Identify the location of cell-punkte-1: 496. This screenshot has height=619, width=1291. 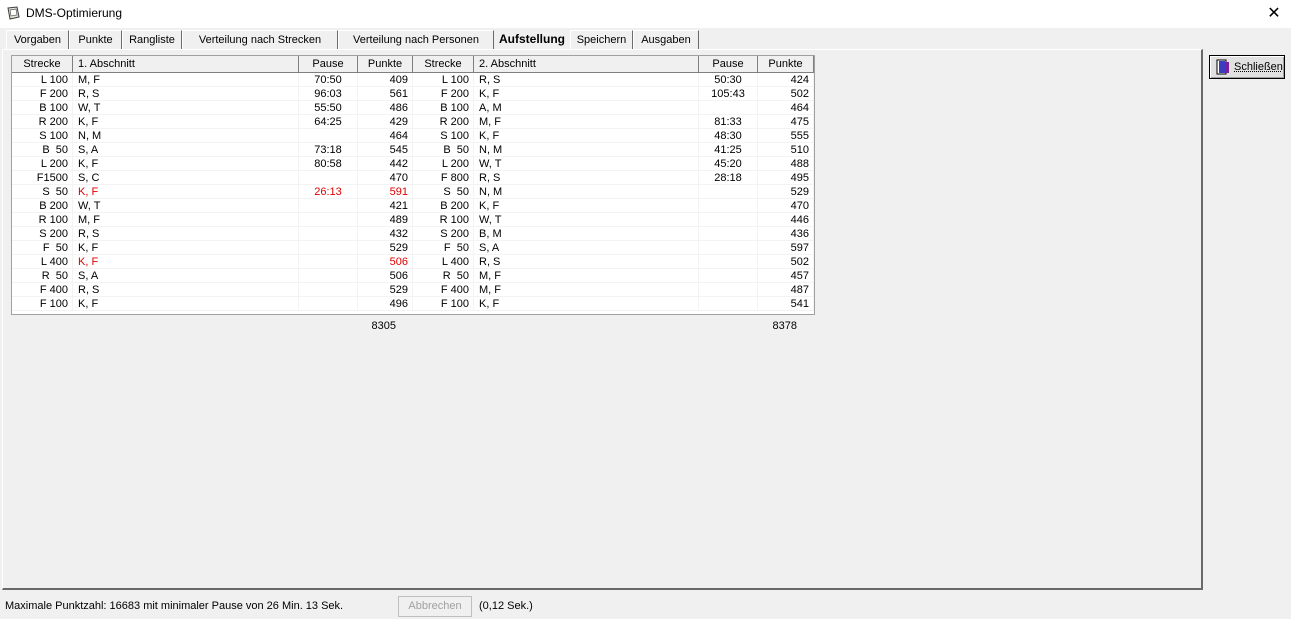
(385, 304).